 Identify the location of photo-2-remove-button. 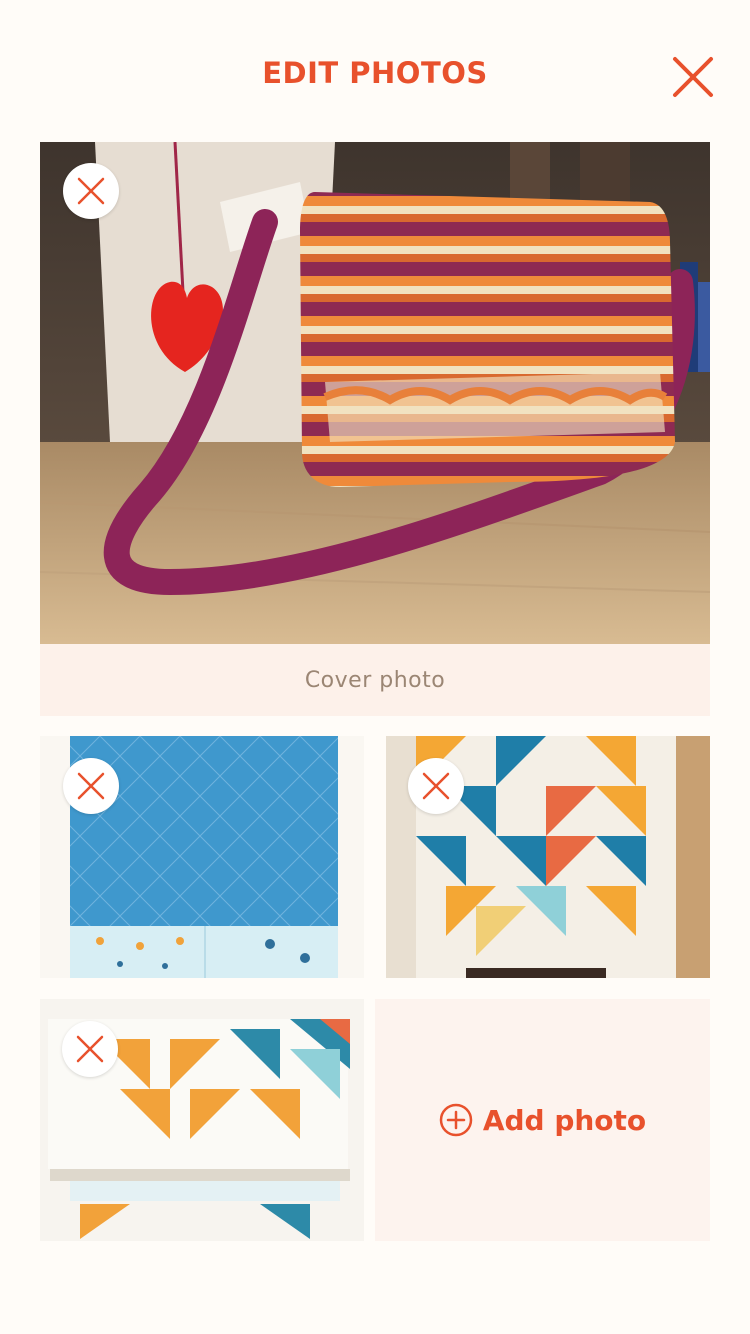
(436, 786).